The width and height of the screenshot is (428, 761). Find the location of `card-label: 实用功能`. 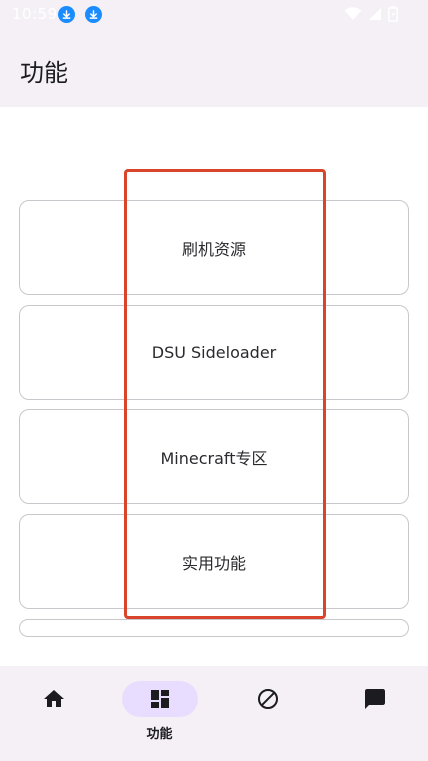

card-label: 实用功能 is located at coordinates (213, 563).